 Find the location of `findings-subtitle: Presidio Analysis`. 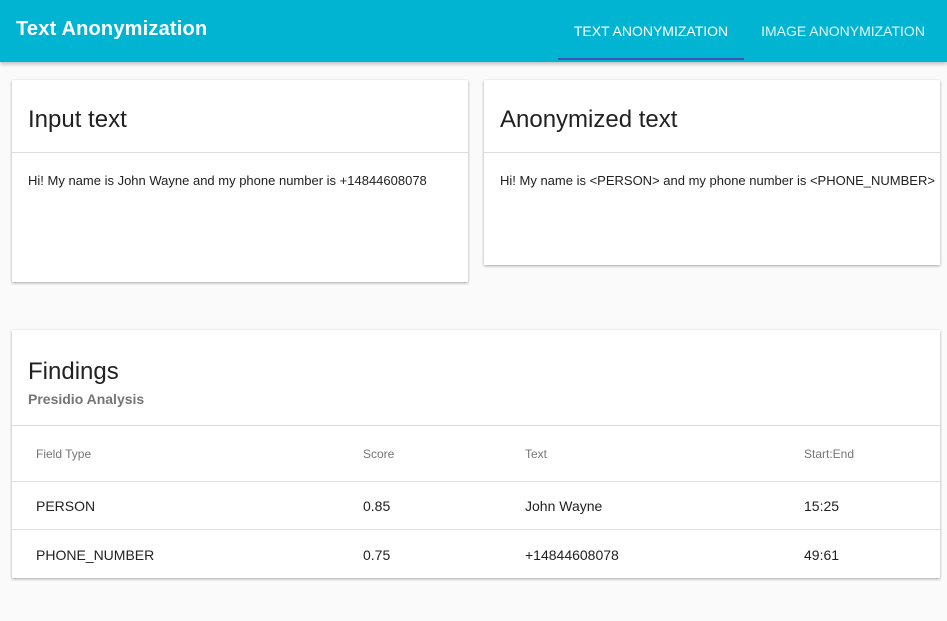

findings-subtitle: Presidio Analysis is located at coordinates (86, 399).